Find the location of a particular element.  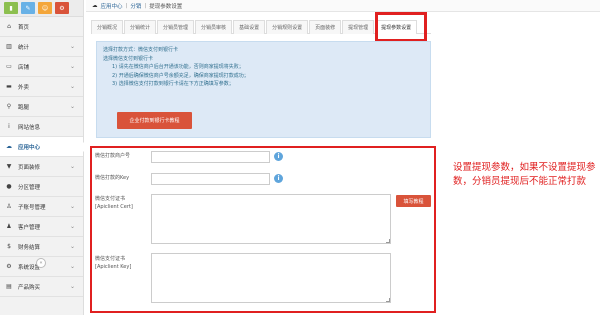

key-input is located at coordinates (210, 179).